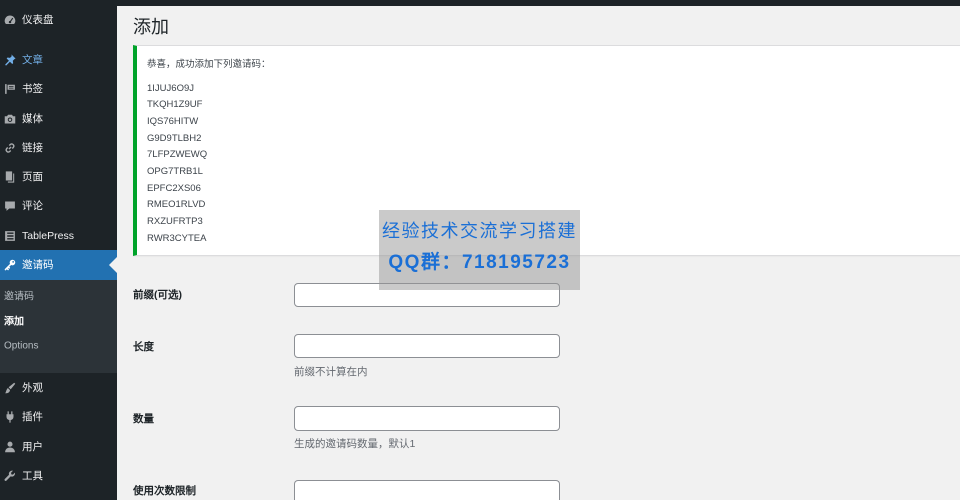 The image size is (960, 500). Describe the element at coordinates (10, 265) in the screenshot. I see `key-icon` at that location.